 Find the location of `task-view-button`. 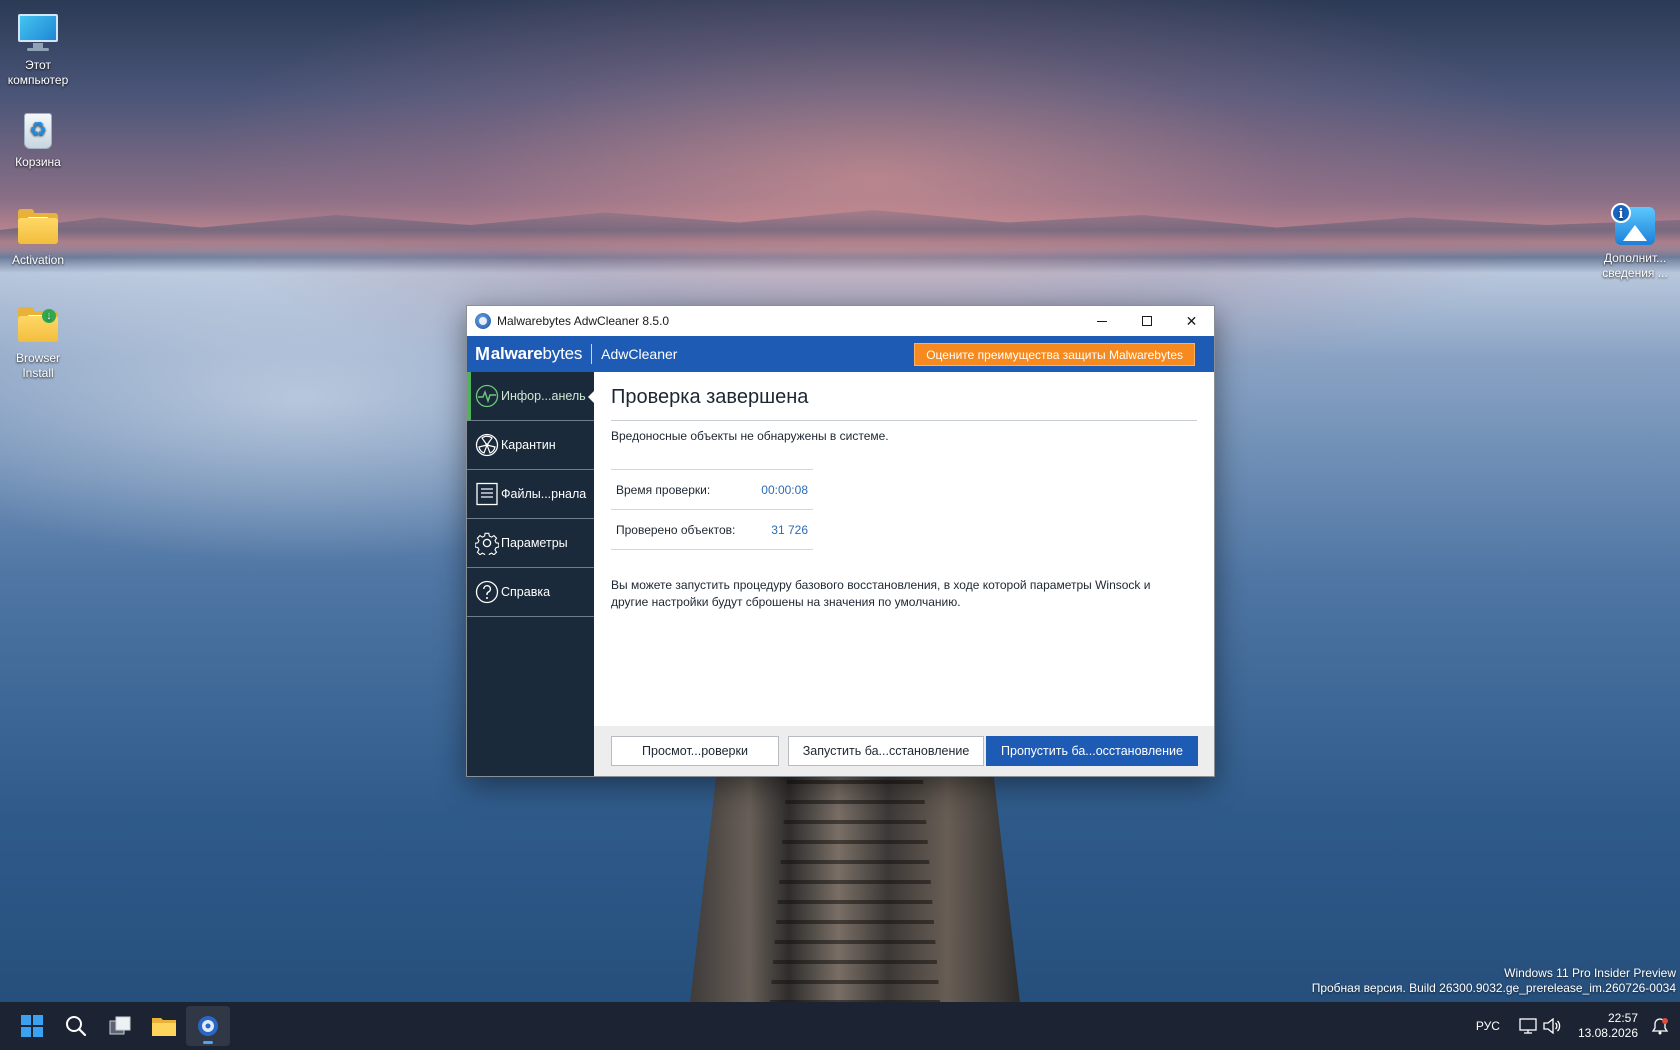

task-view-button is located at coordinates (120, 1026).